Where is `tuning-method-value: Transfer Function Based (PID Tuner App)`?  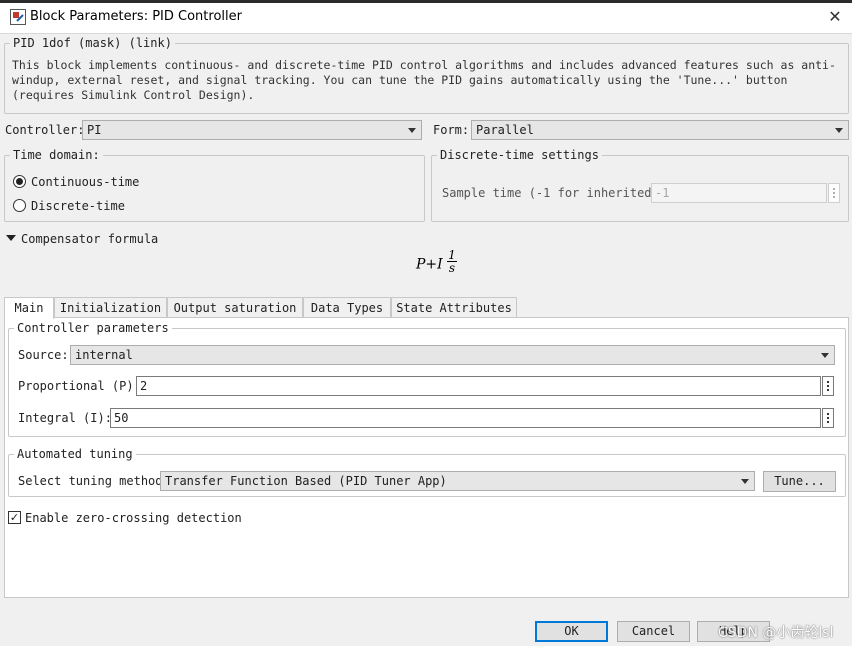
tuning-method-value: Transfer Function Based (PID Tuner App) is located at coordinates (306, 481).